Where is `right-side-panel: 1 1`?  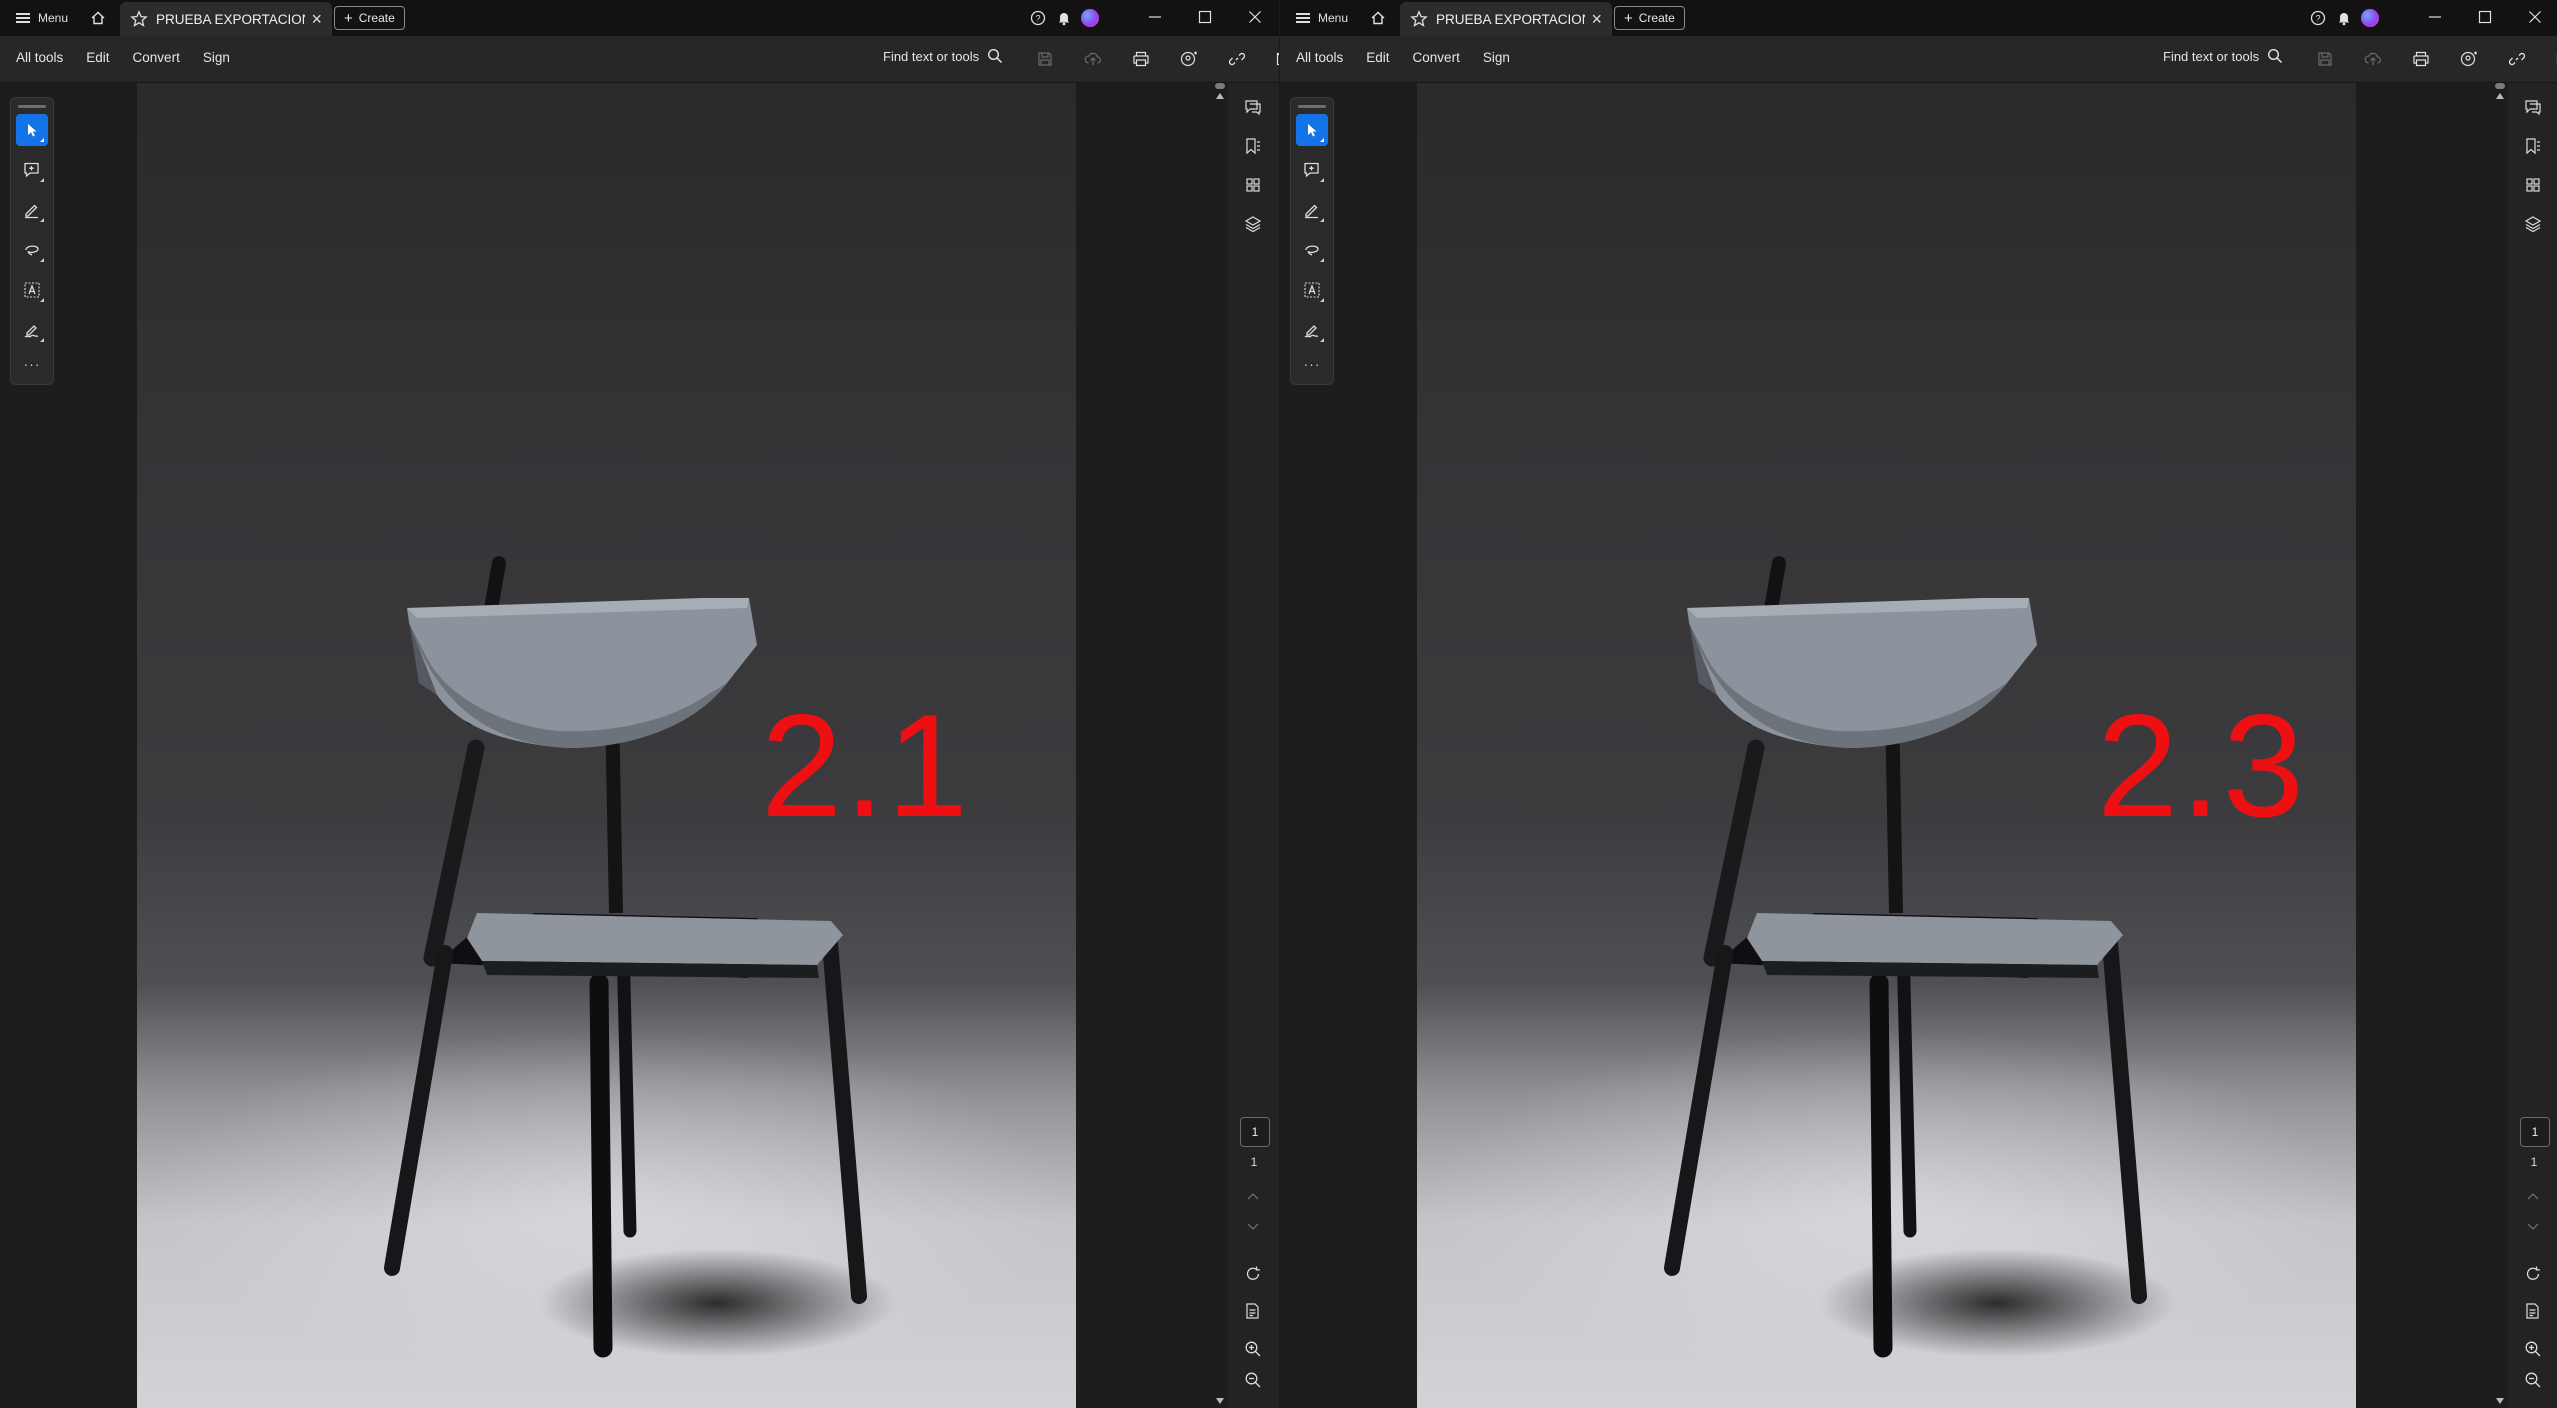
right-side-panel: 1 1 is located at coordinates (2532, 745).